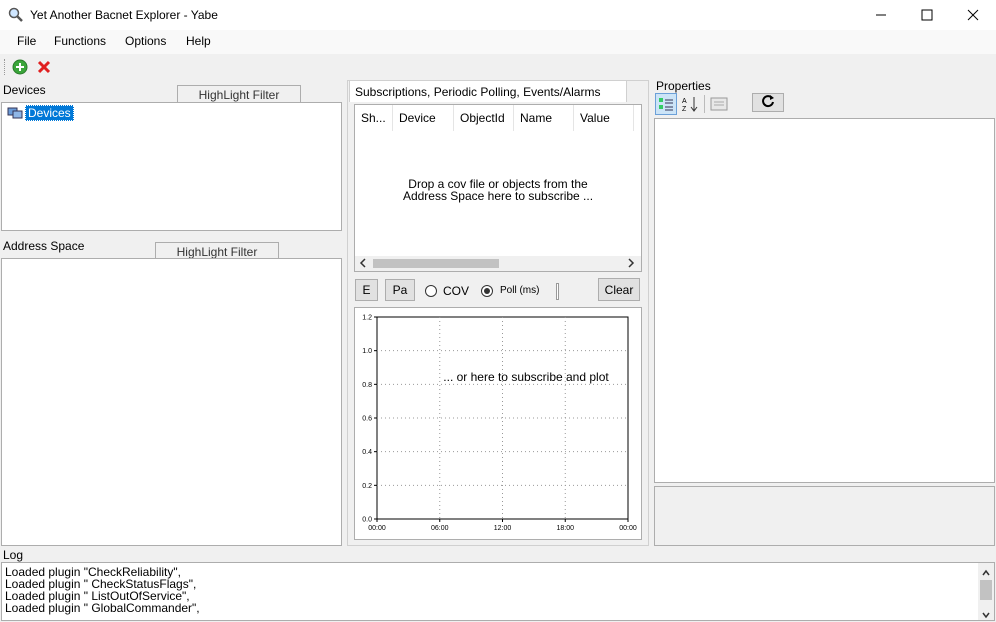 The height and width of the screenshot is (622, 996). Describe the element at coordinates (631, 264) in the screenshot. I see `scroll-right-icon` at that location.